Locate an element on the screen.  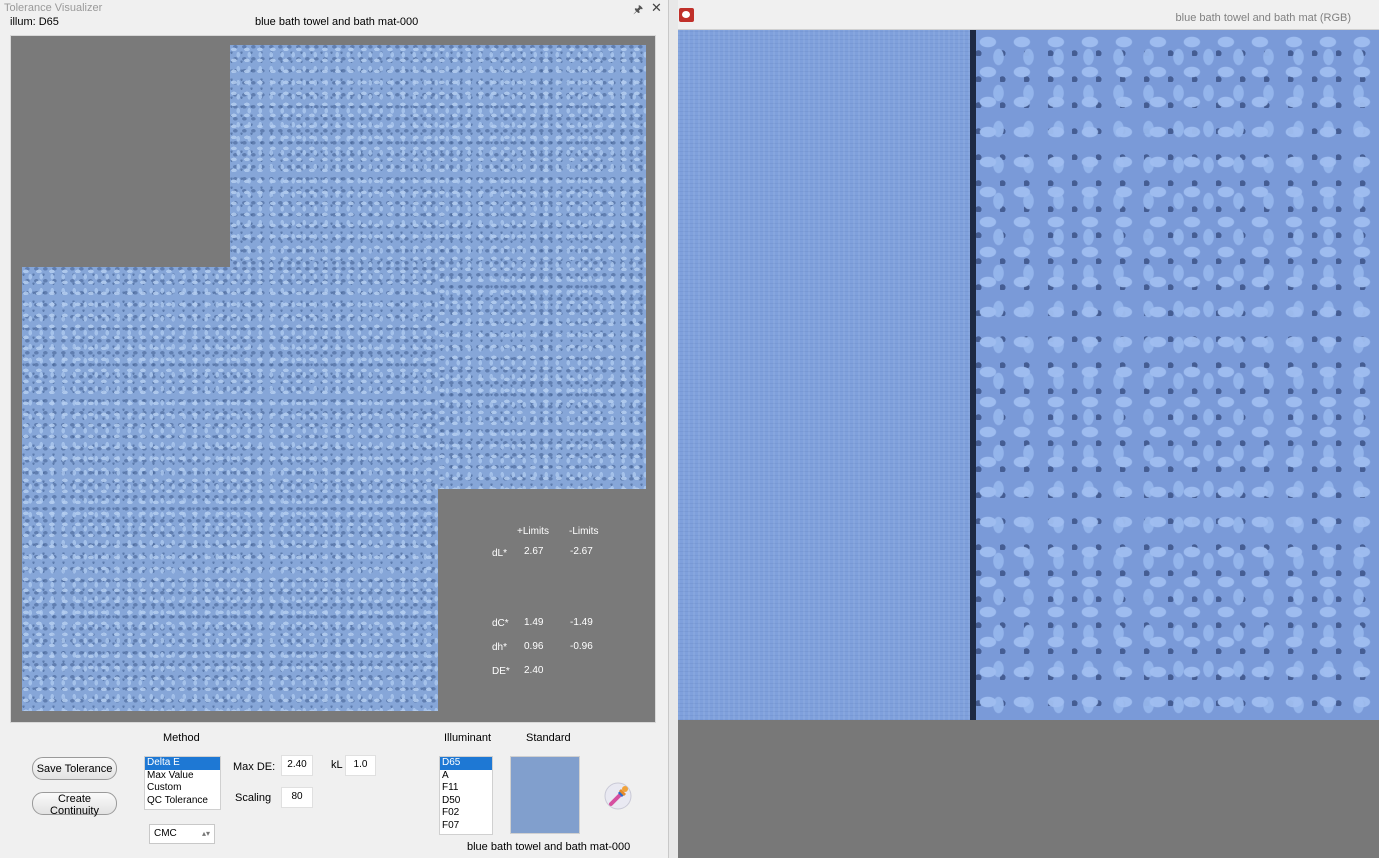
illuminant-option: F11 is located at coordinates (466, 788).